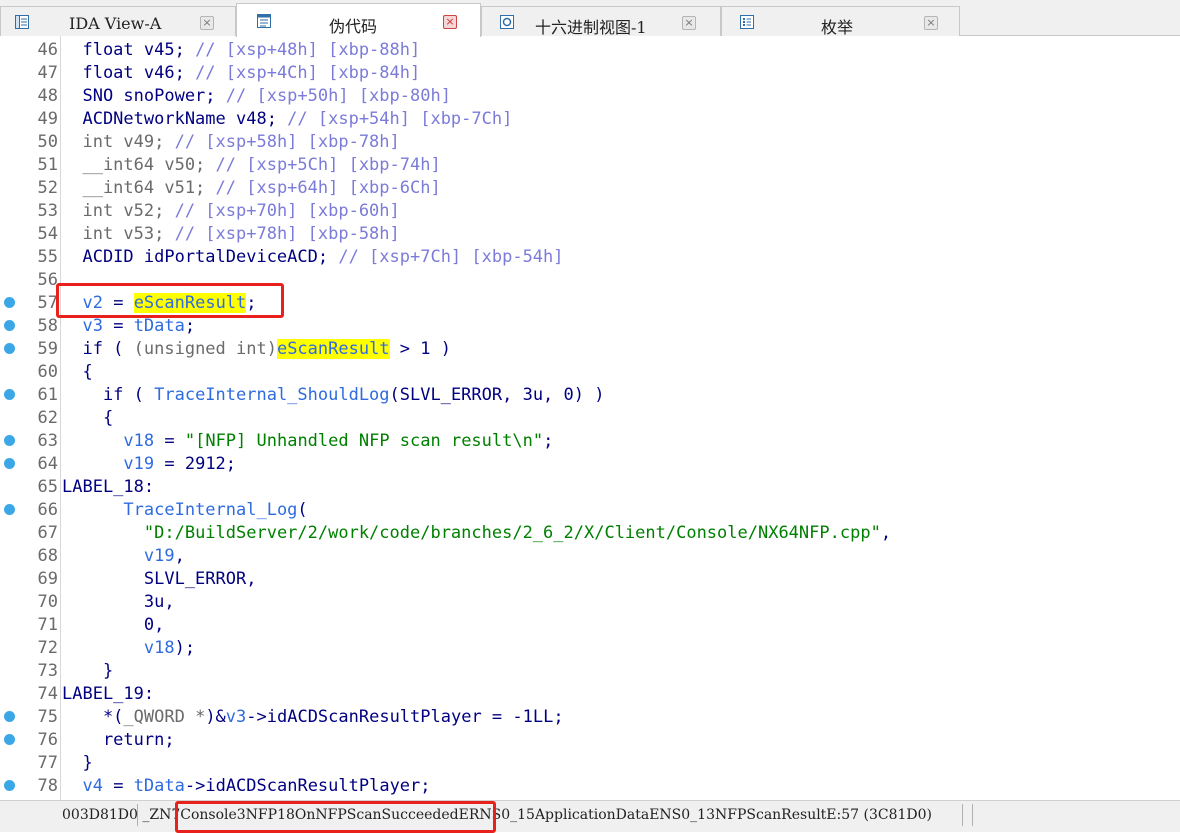  Describe the element at coordinates (590, 348) in the screenshot. I see `code-line: 59 if ( (unsigned int)eScanResult > 1 )` at that location.